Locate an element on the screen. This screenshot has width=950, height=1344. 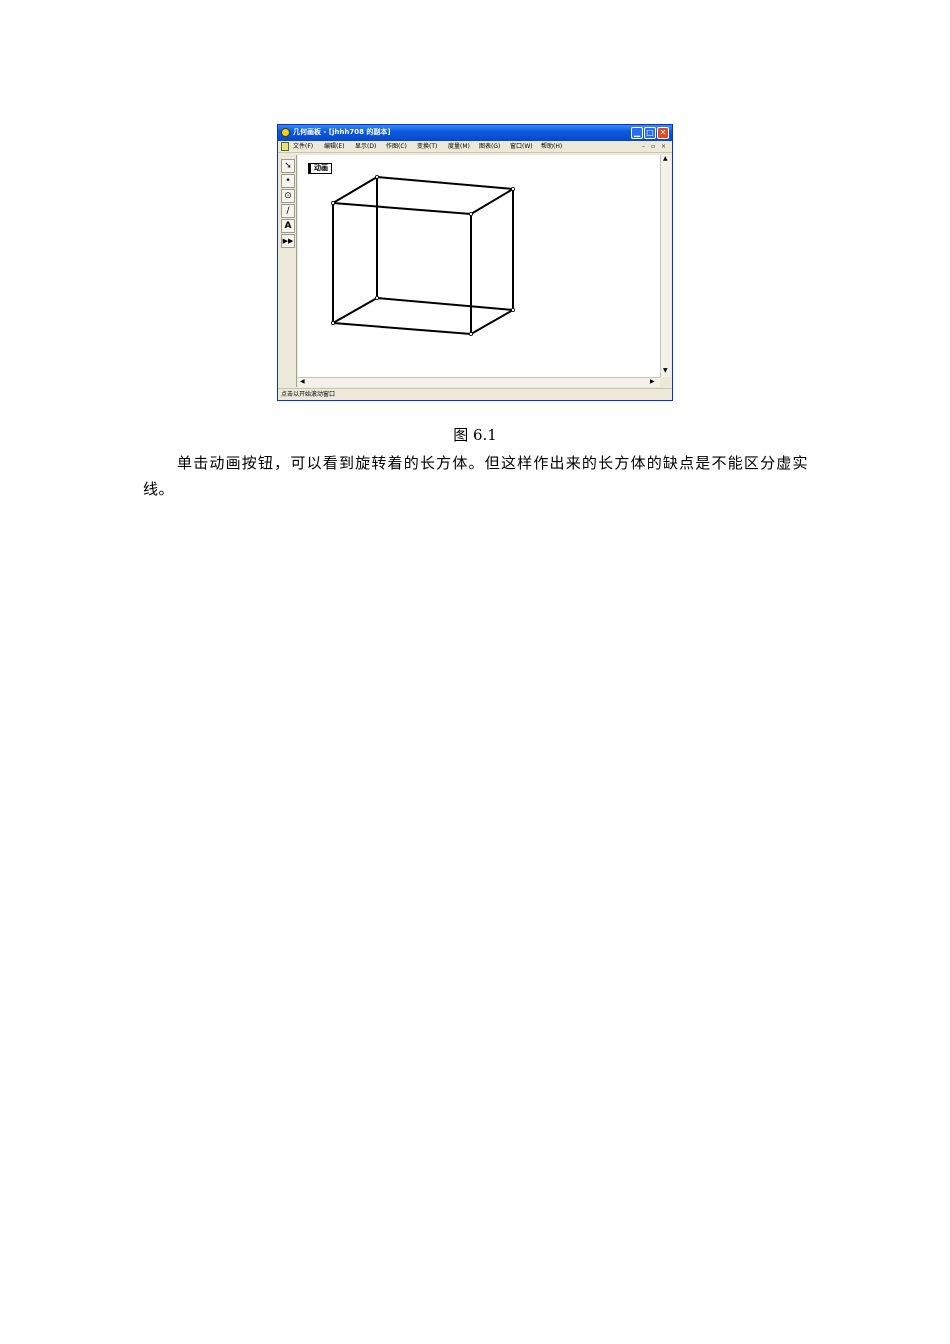
menu-display: 显示(D) is located at coordinates (365, 146).